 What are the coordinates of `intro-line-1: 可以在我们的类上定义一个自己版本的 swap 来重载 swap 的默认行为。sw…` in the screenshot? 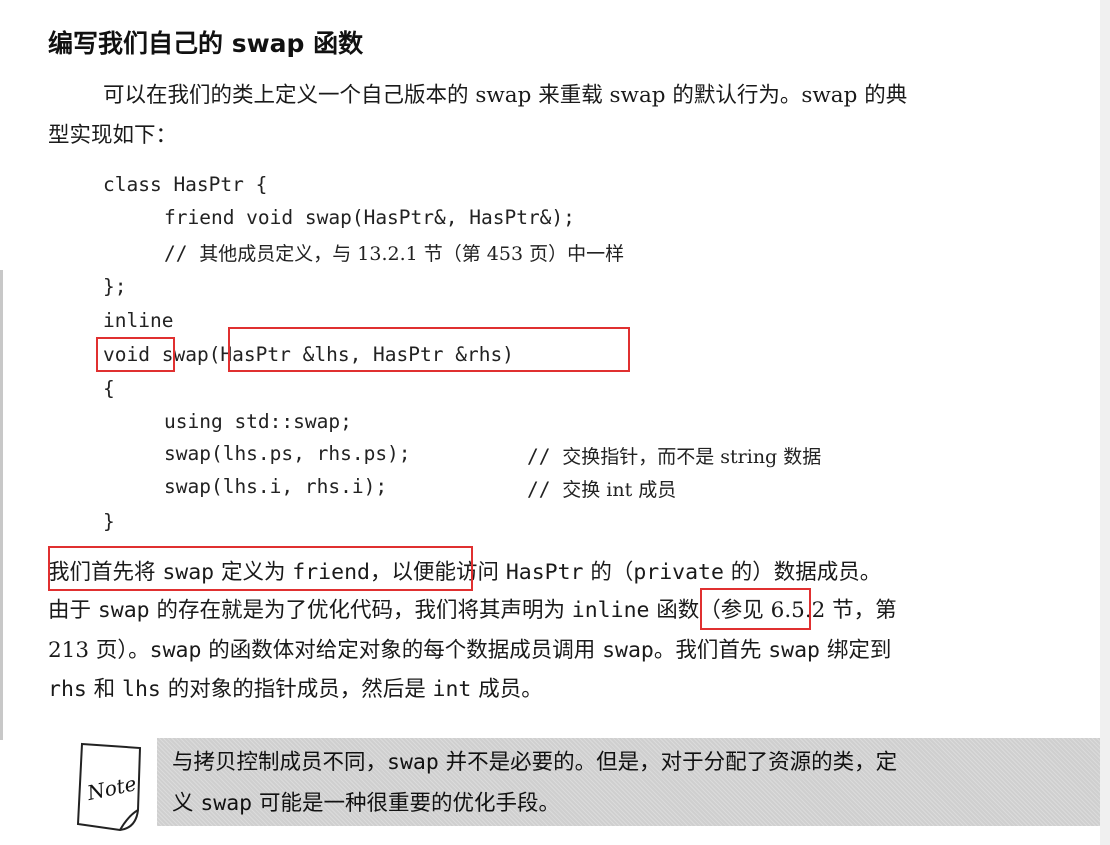 It's located at (505, 95).